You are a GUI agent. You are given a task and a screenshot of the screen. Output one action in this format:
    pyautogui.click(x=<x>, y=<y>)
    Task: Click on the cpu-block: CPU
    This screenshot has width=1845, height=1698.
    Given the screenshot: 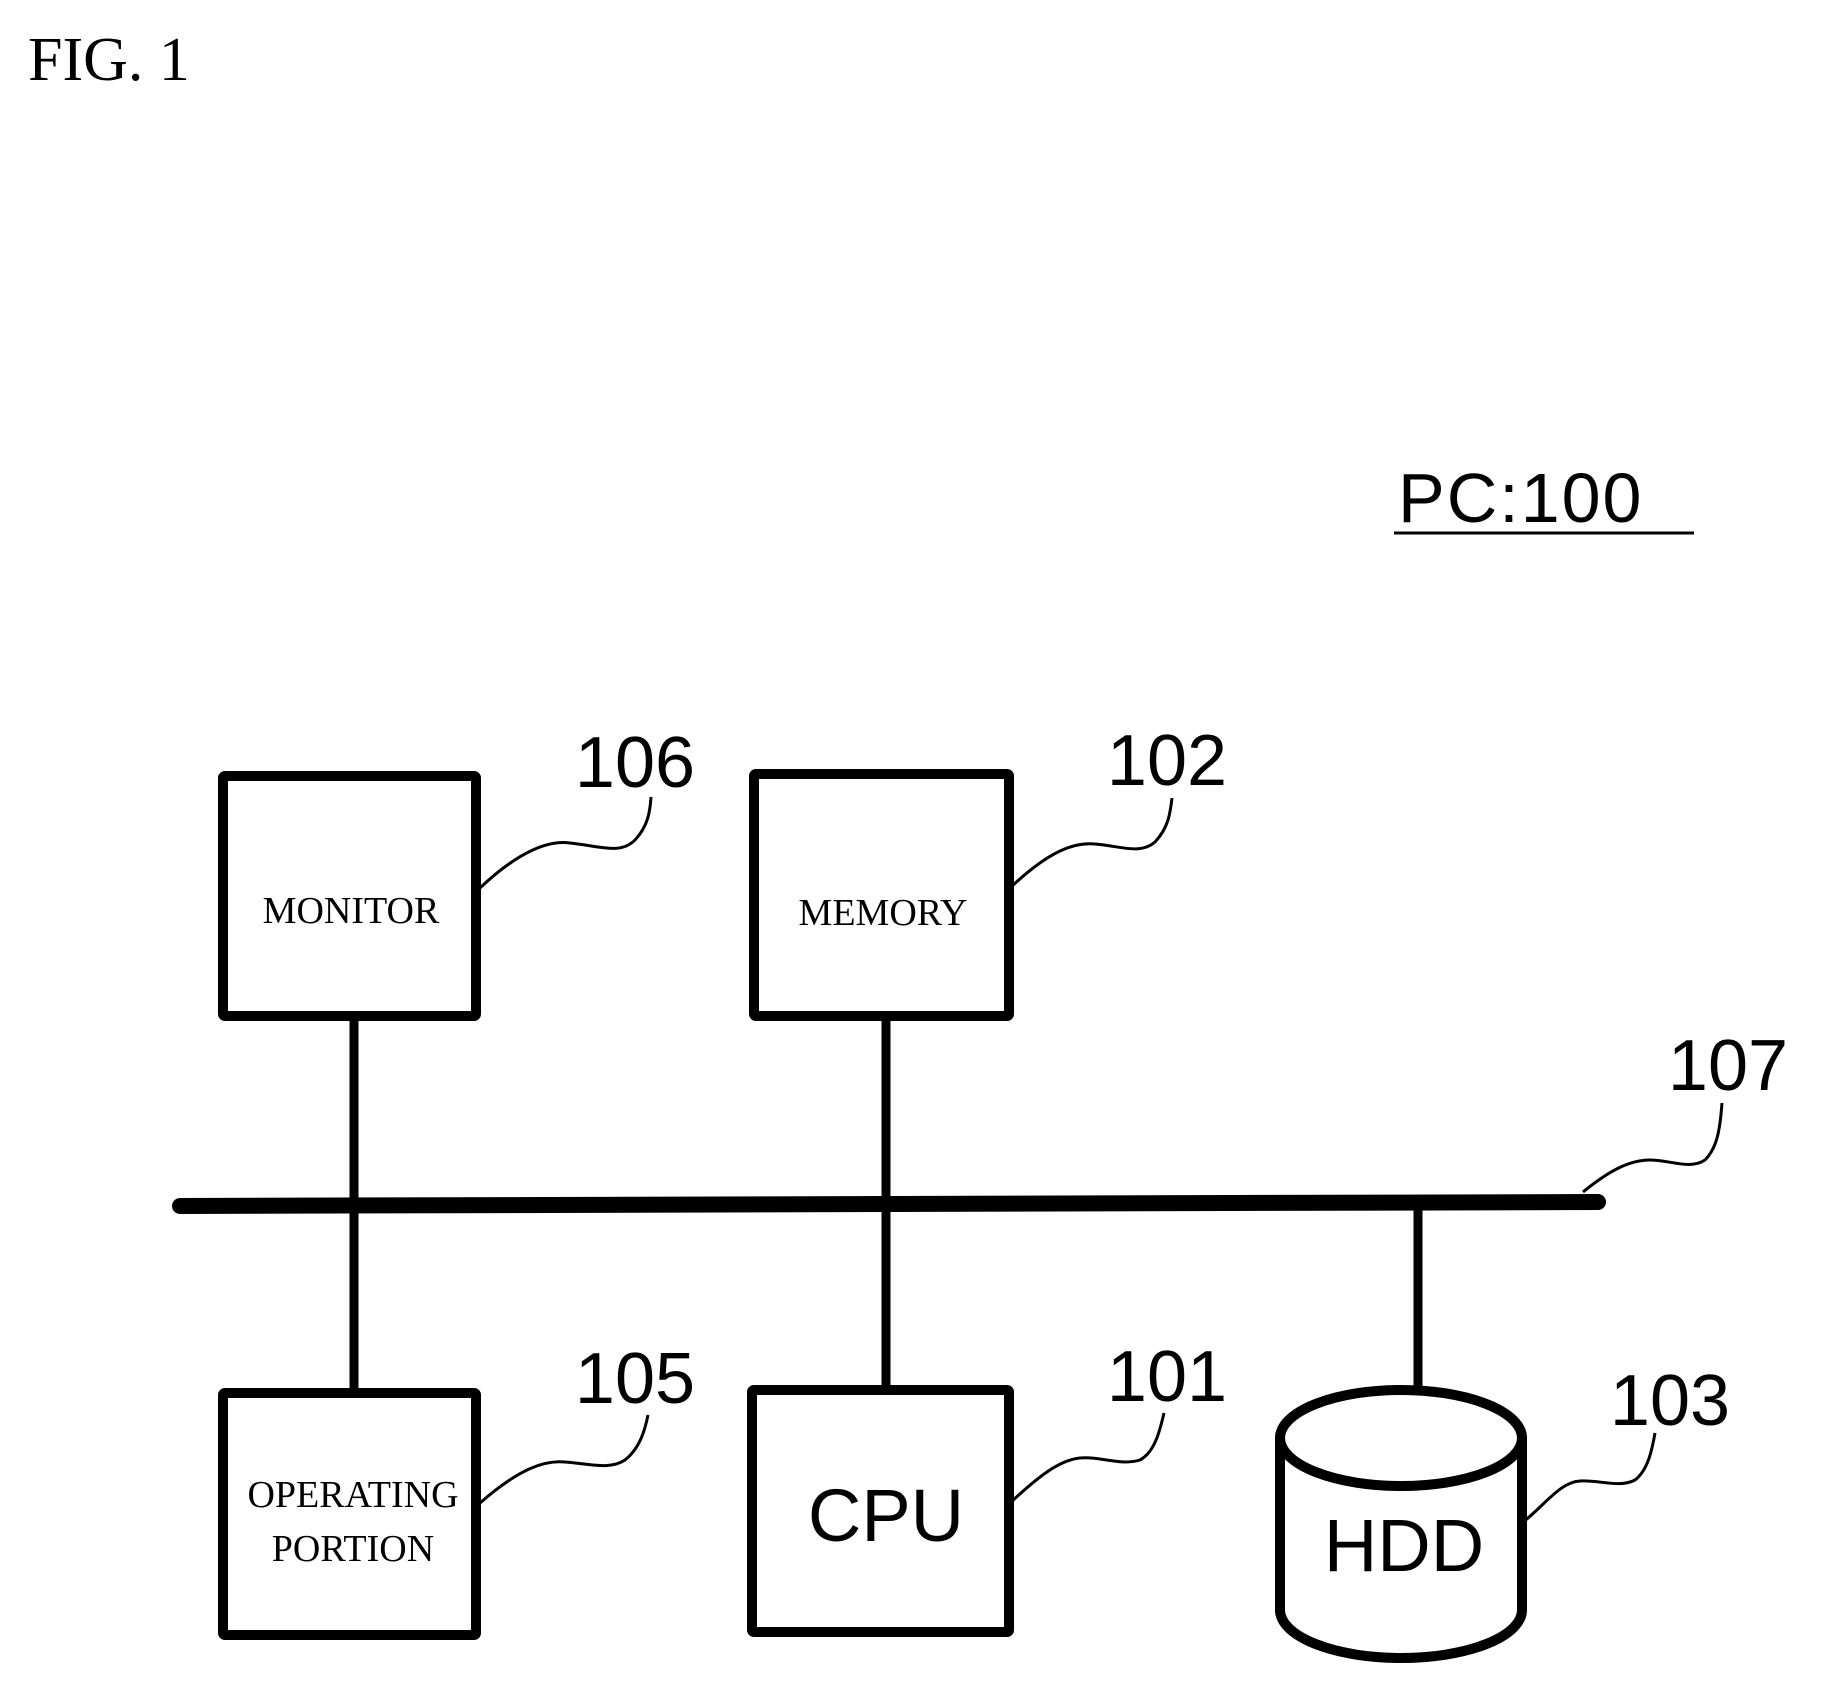 What is the action you would take?
    pyautogui.click(x=880, y=1511)
    